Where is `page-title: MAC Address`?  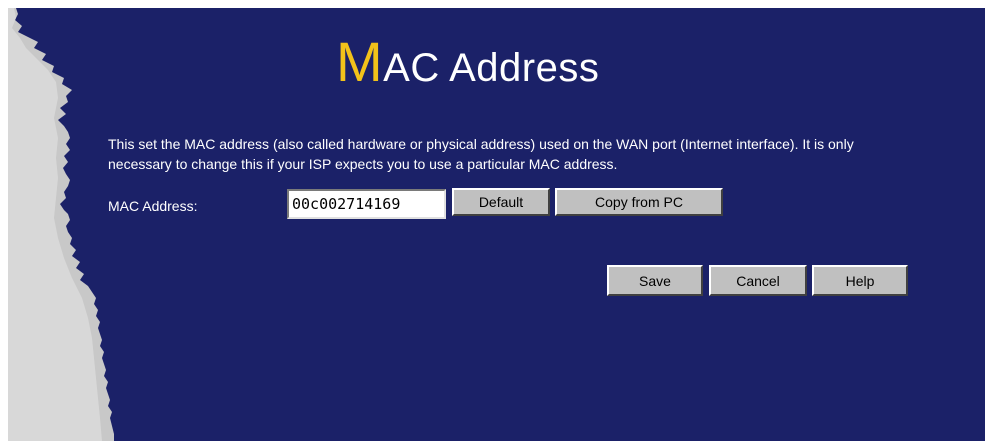
page-title: MAC Address is located at coordinates (468, 63).